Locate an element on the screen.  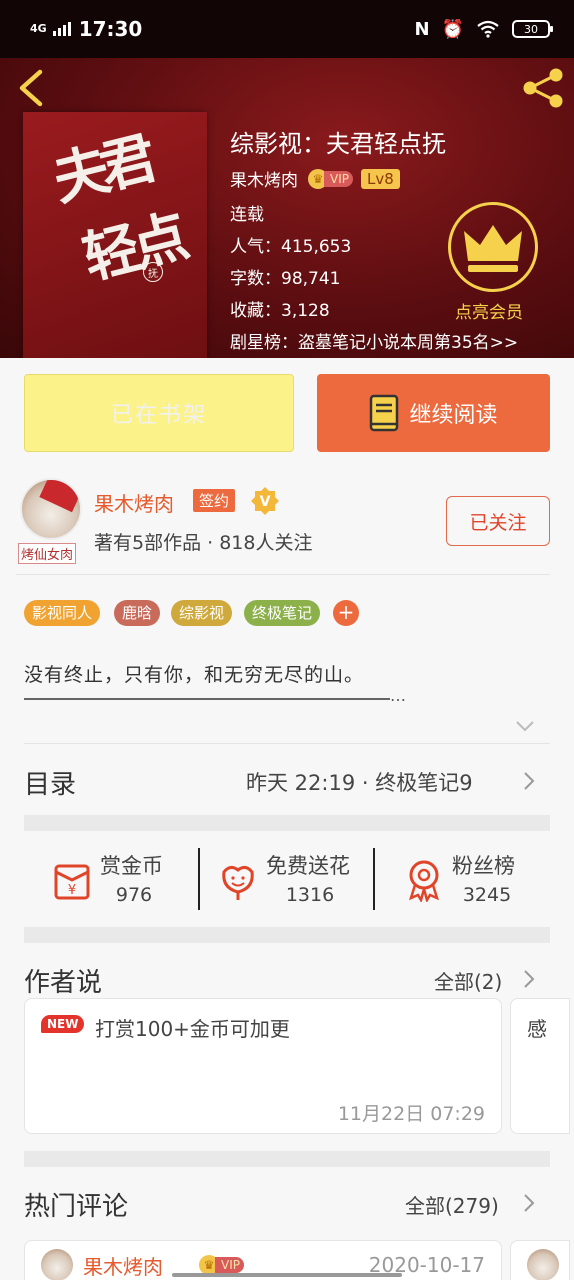
book-author-row: 果木烤肉 ♛ VIP Lv8 is located at coordinates (315, 178).